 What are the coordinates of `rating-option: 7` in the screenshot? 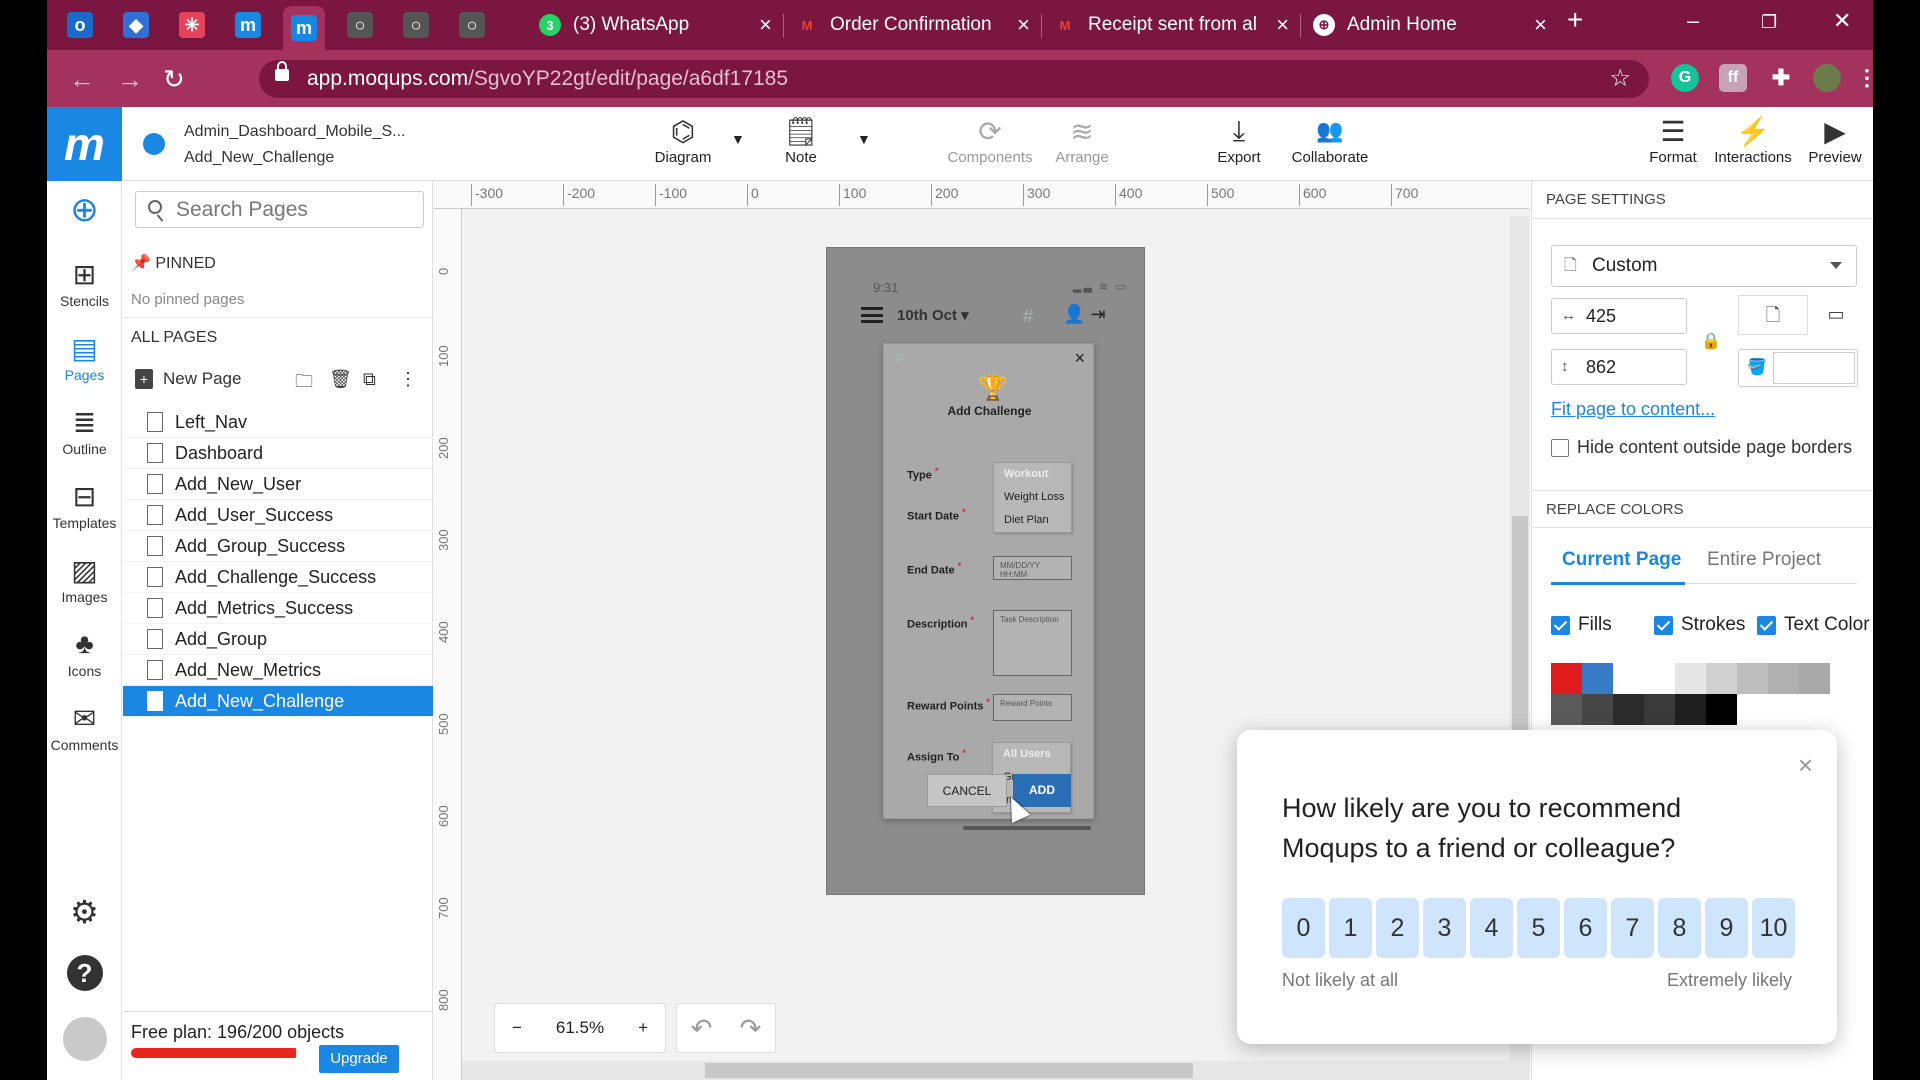 It's located at (1632, 928).